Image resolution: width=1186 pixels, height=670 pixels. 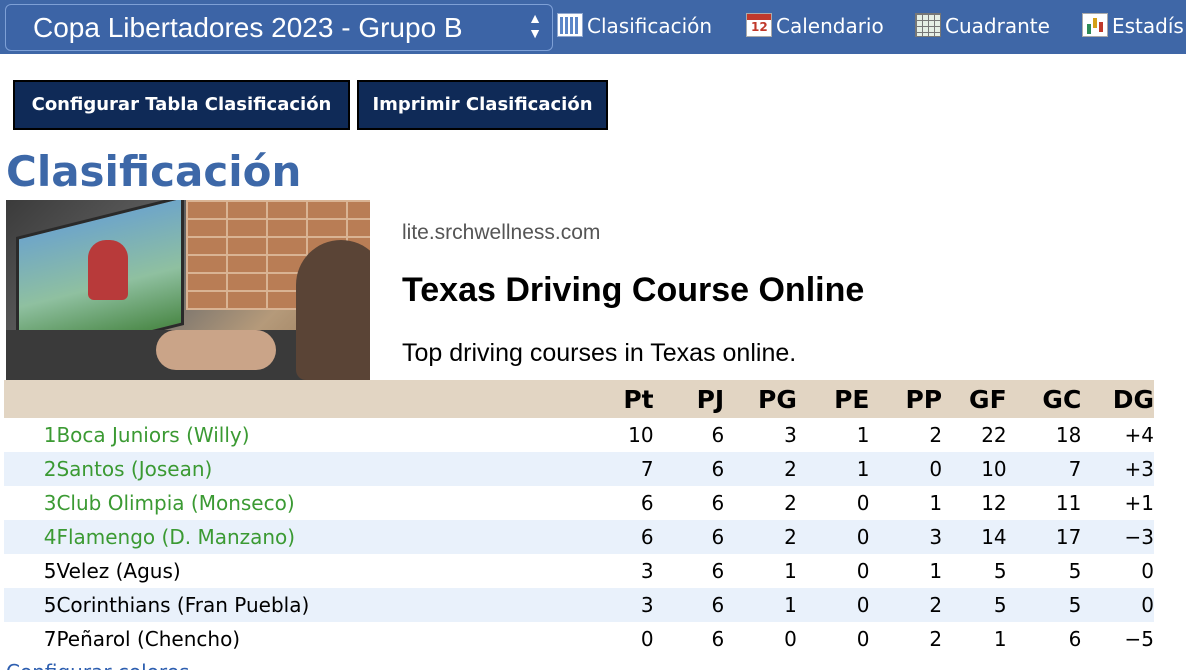 I want to click on row-gc: 18, so click(x=1068, y=435).